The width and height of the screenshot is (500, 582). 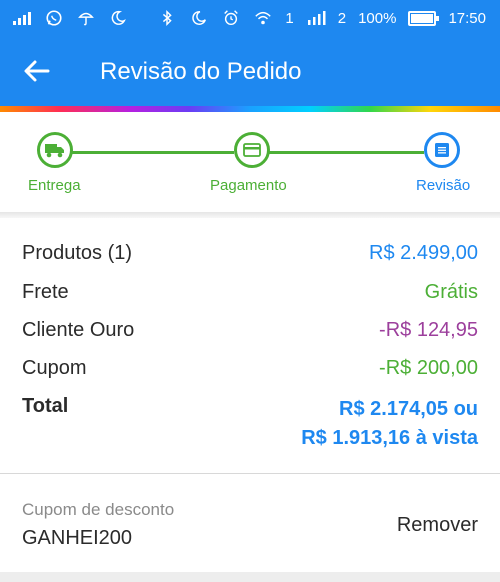 I want to click on total-label: Total, so click(x=45, y=406).